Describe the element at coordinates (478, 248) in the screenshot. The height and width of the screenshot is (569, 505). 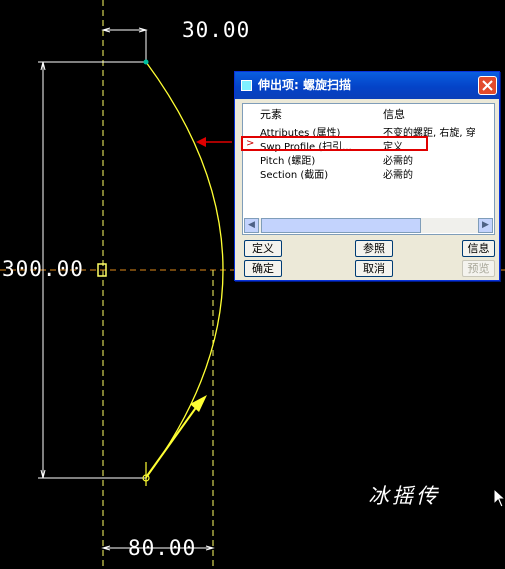
I see `info-button: 信息` at that location.